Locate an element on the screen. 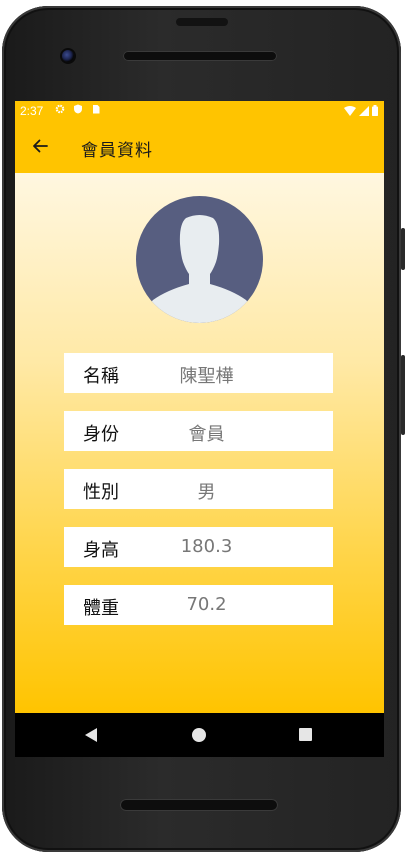 Image resolution: width=405 pixels, height=858 pixels. field-label: 性別 is located at coordinates (101, 492).